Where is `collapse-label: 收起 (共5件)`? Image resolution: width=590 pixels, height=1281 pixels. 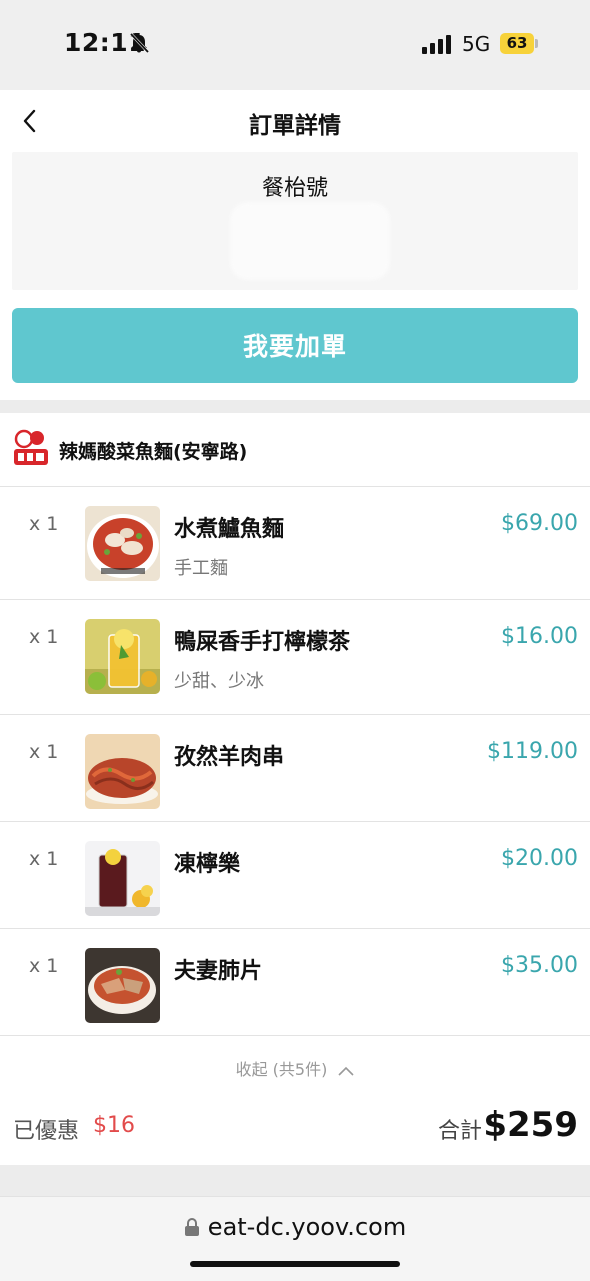 collapse-label: 收起 (共5件) is located at coordinates (281, 1069).